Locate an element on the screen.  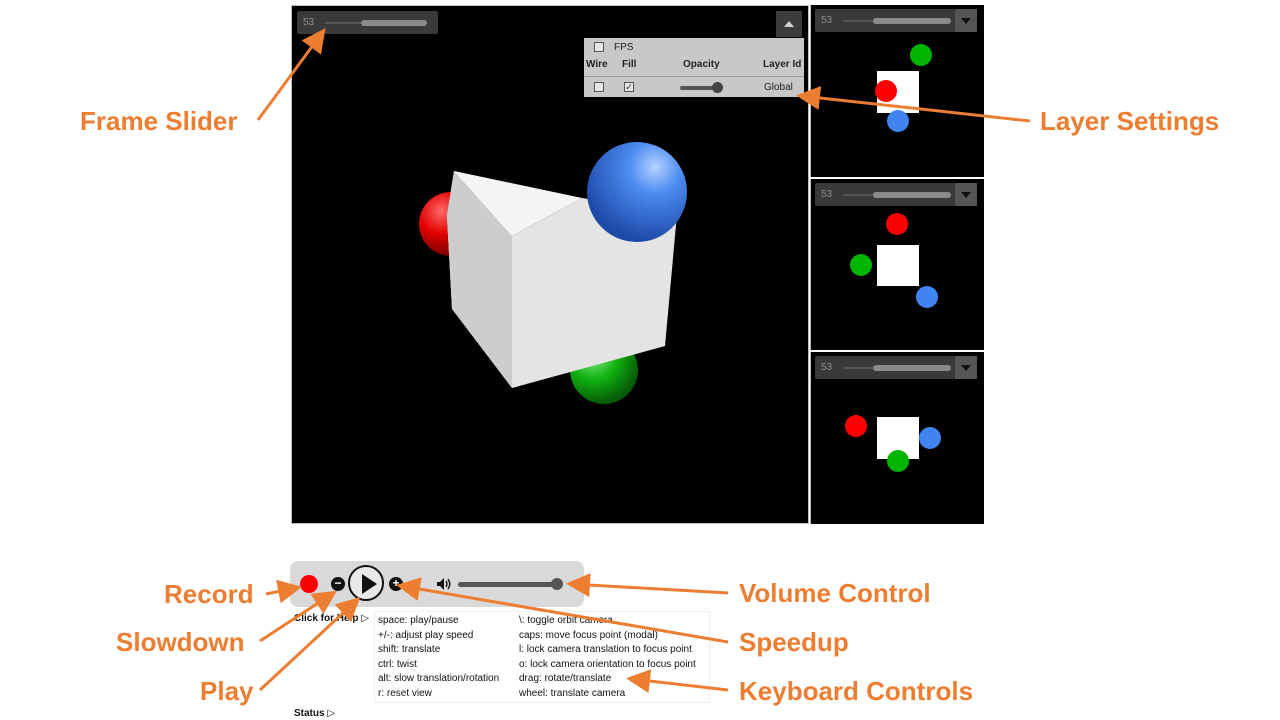
side-view-2-controls: 53 is located at coordinates (896, 194).